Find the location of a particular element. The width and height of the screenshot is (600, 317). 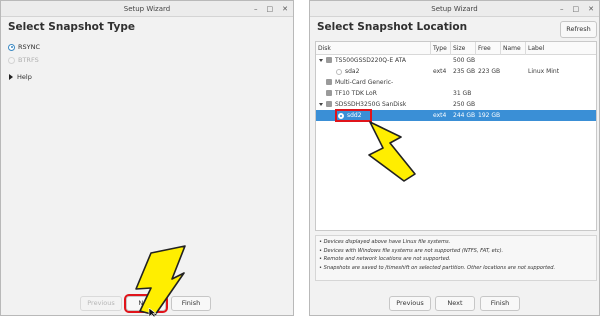

help-label: Help is located at coordinates (24, 77).